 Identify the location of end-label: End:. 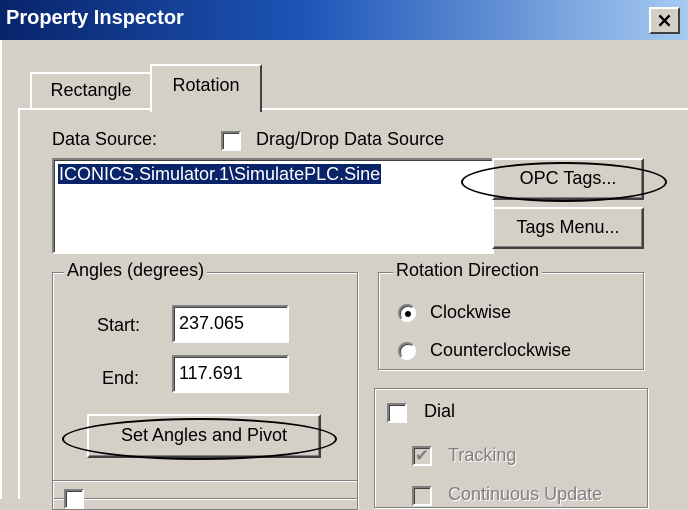
(121, 378).